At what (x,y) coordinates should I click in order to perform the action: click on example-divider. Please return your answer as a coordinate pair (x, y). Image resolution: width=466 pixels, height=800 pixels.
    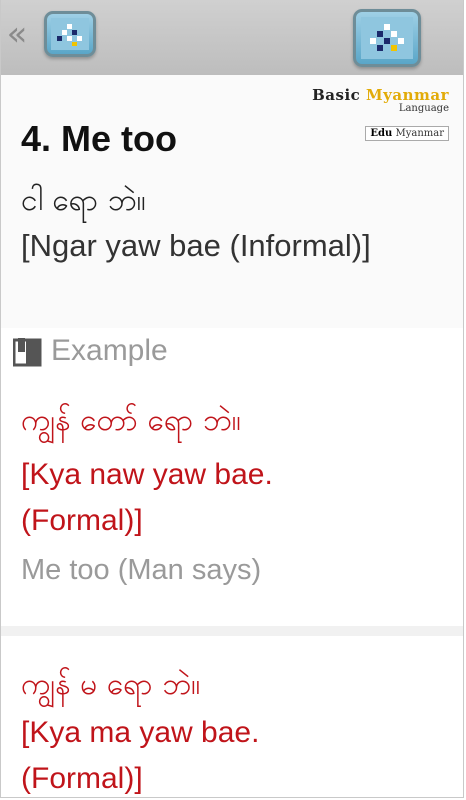
    Looking at the image, I should click on (232, 631).